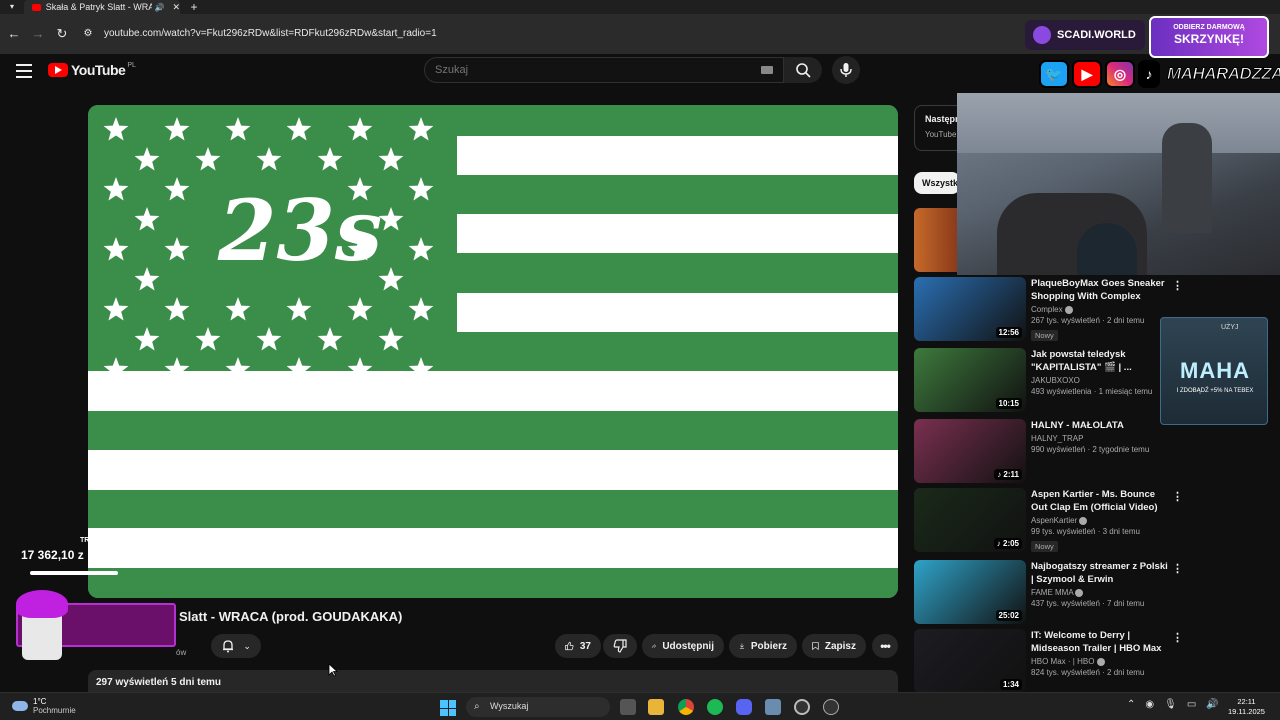 The height and width of the screenshot is (720, 1280). Describe the element at coordinates (970, 309) in the screenshot. I see `video-thumbnail: 12:56` at that location.